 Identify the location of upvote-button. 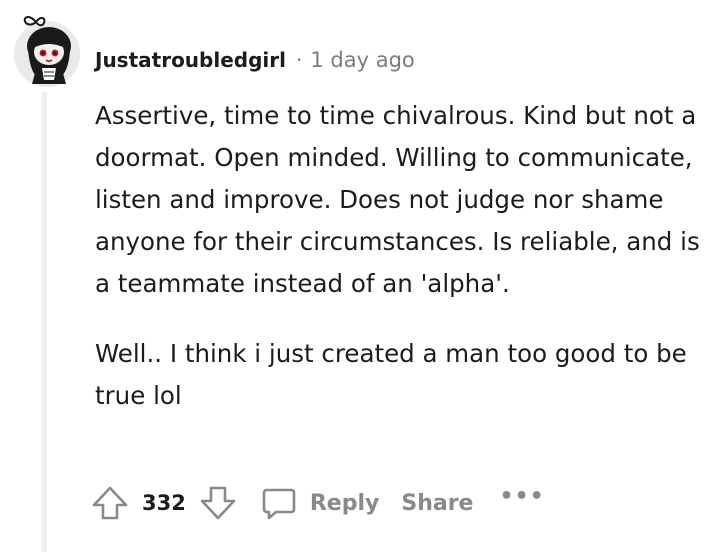
(110, 503).